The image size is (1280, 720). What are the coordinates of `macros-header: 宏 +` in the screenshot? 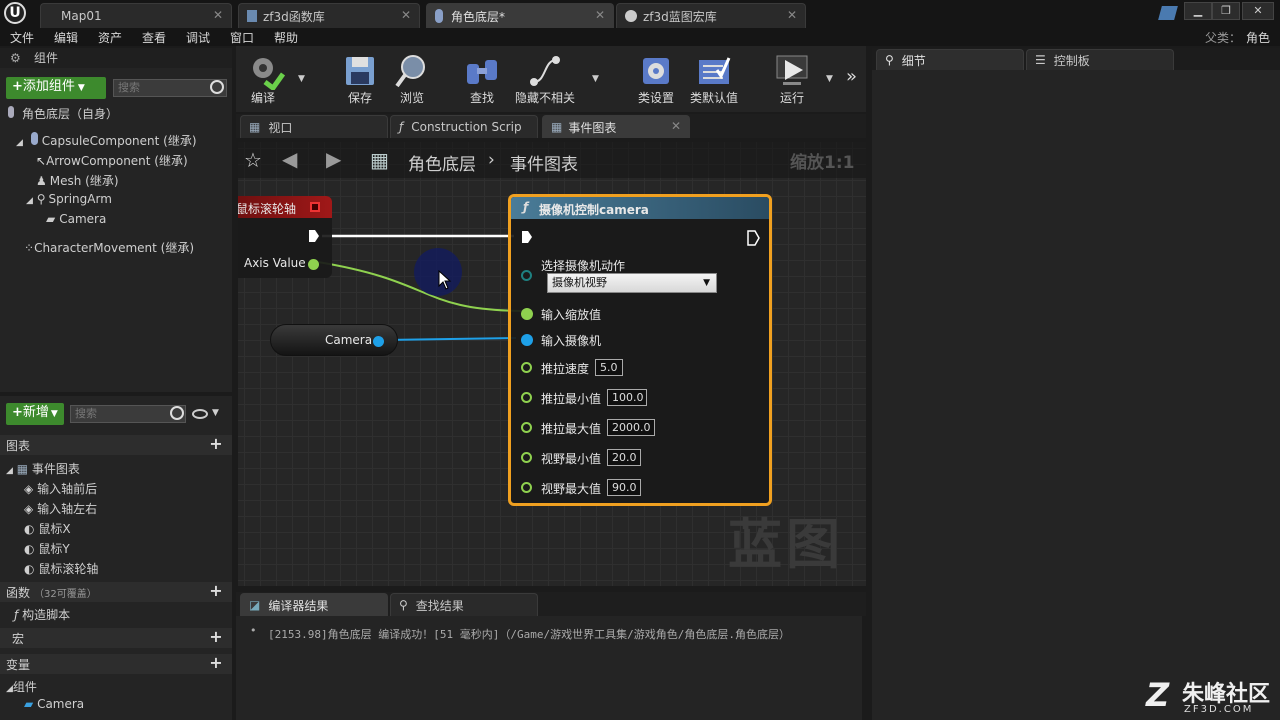 It's located at (116, 638).